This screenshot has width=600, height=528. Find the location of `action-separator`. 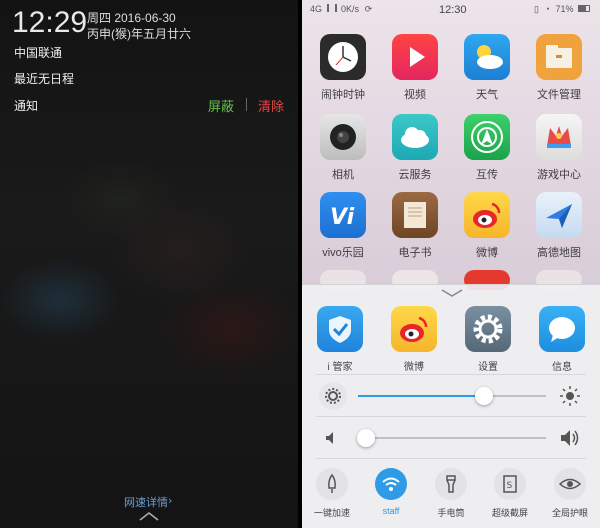

action-separator is located at coordinates (246, 104).